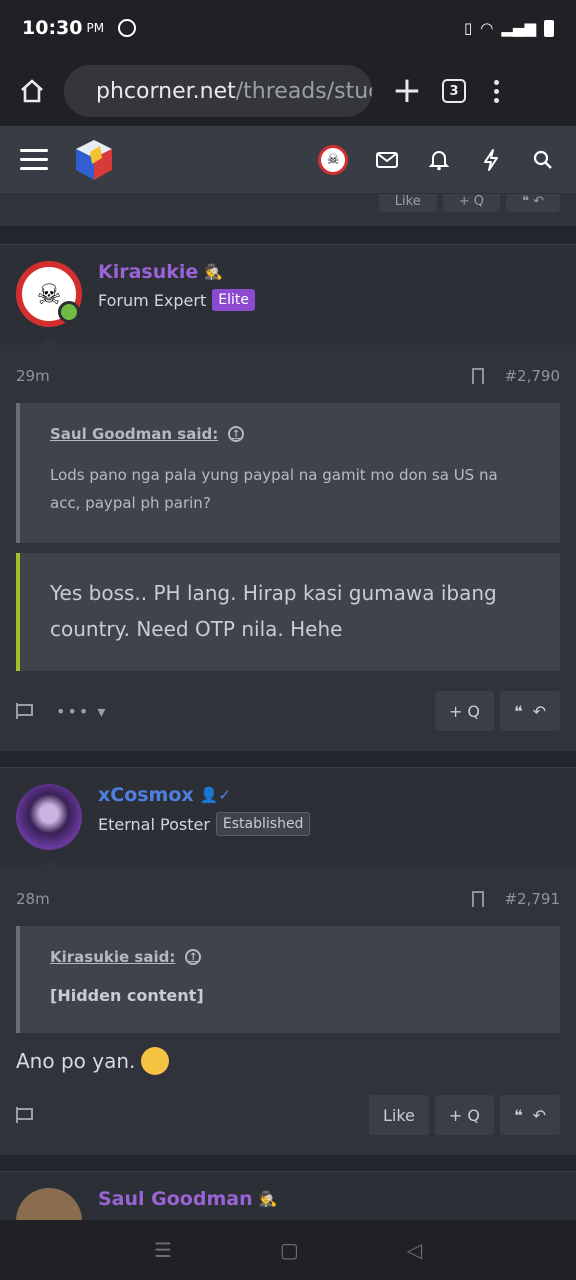 The height and width of the screenshot is (1280, 576). I want to click on browser-toolbar: phcorner.net/threads/stuc + 3, so click(288, 91).